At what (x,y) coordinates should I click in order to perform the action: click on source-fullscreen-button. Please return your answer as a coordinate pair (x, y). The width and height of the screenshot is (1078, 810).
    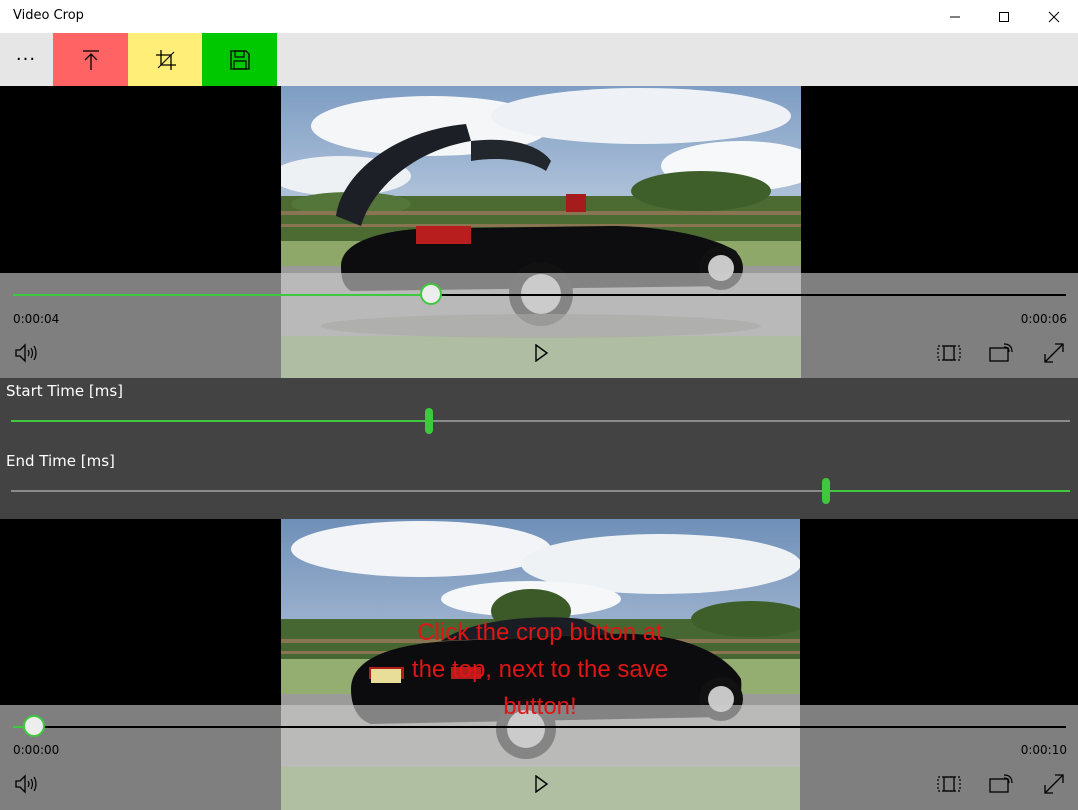
    Looking at the image, I should click on (1054, 353).